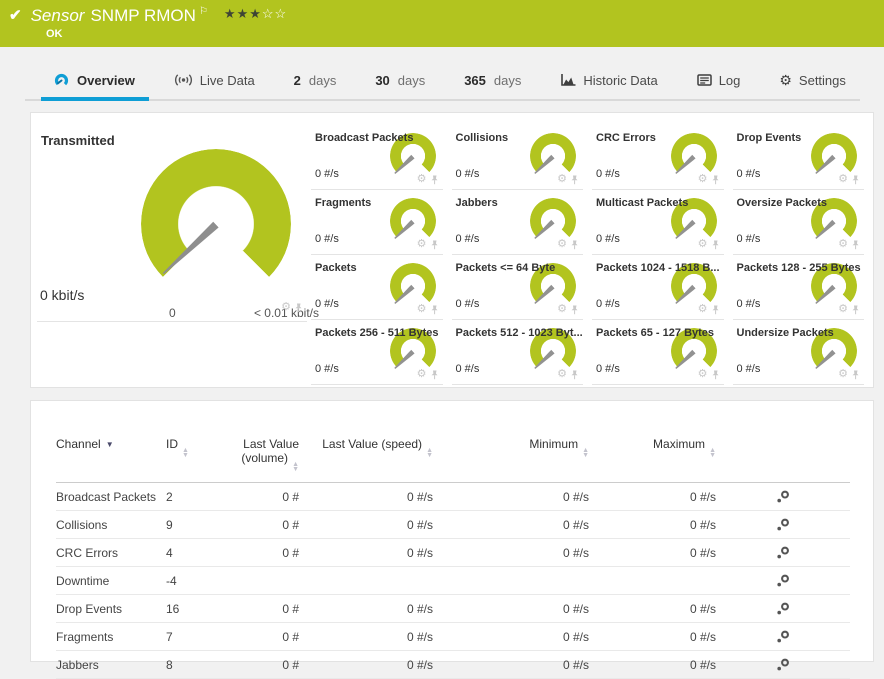 This screenshot has width=884, height=679. What do you see at coordinates (366, 581) in the screenshot?
I see `cell-last-value-speed` at bounding box center [366, 581].